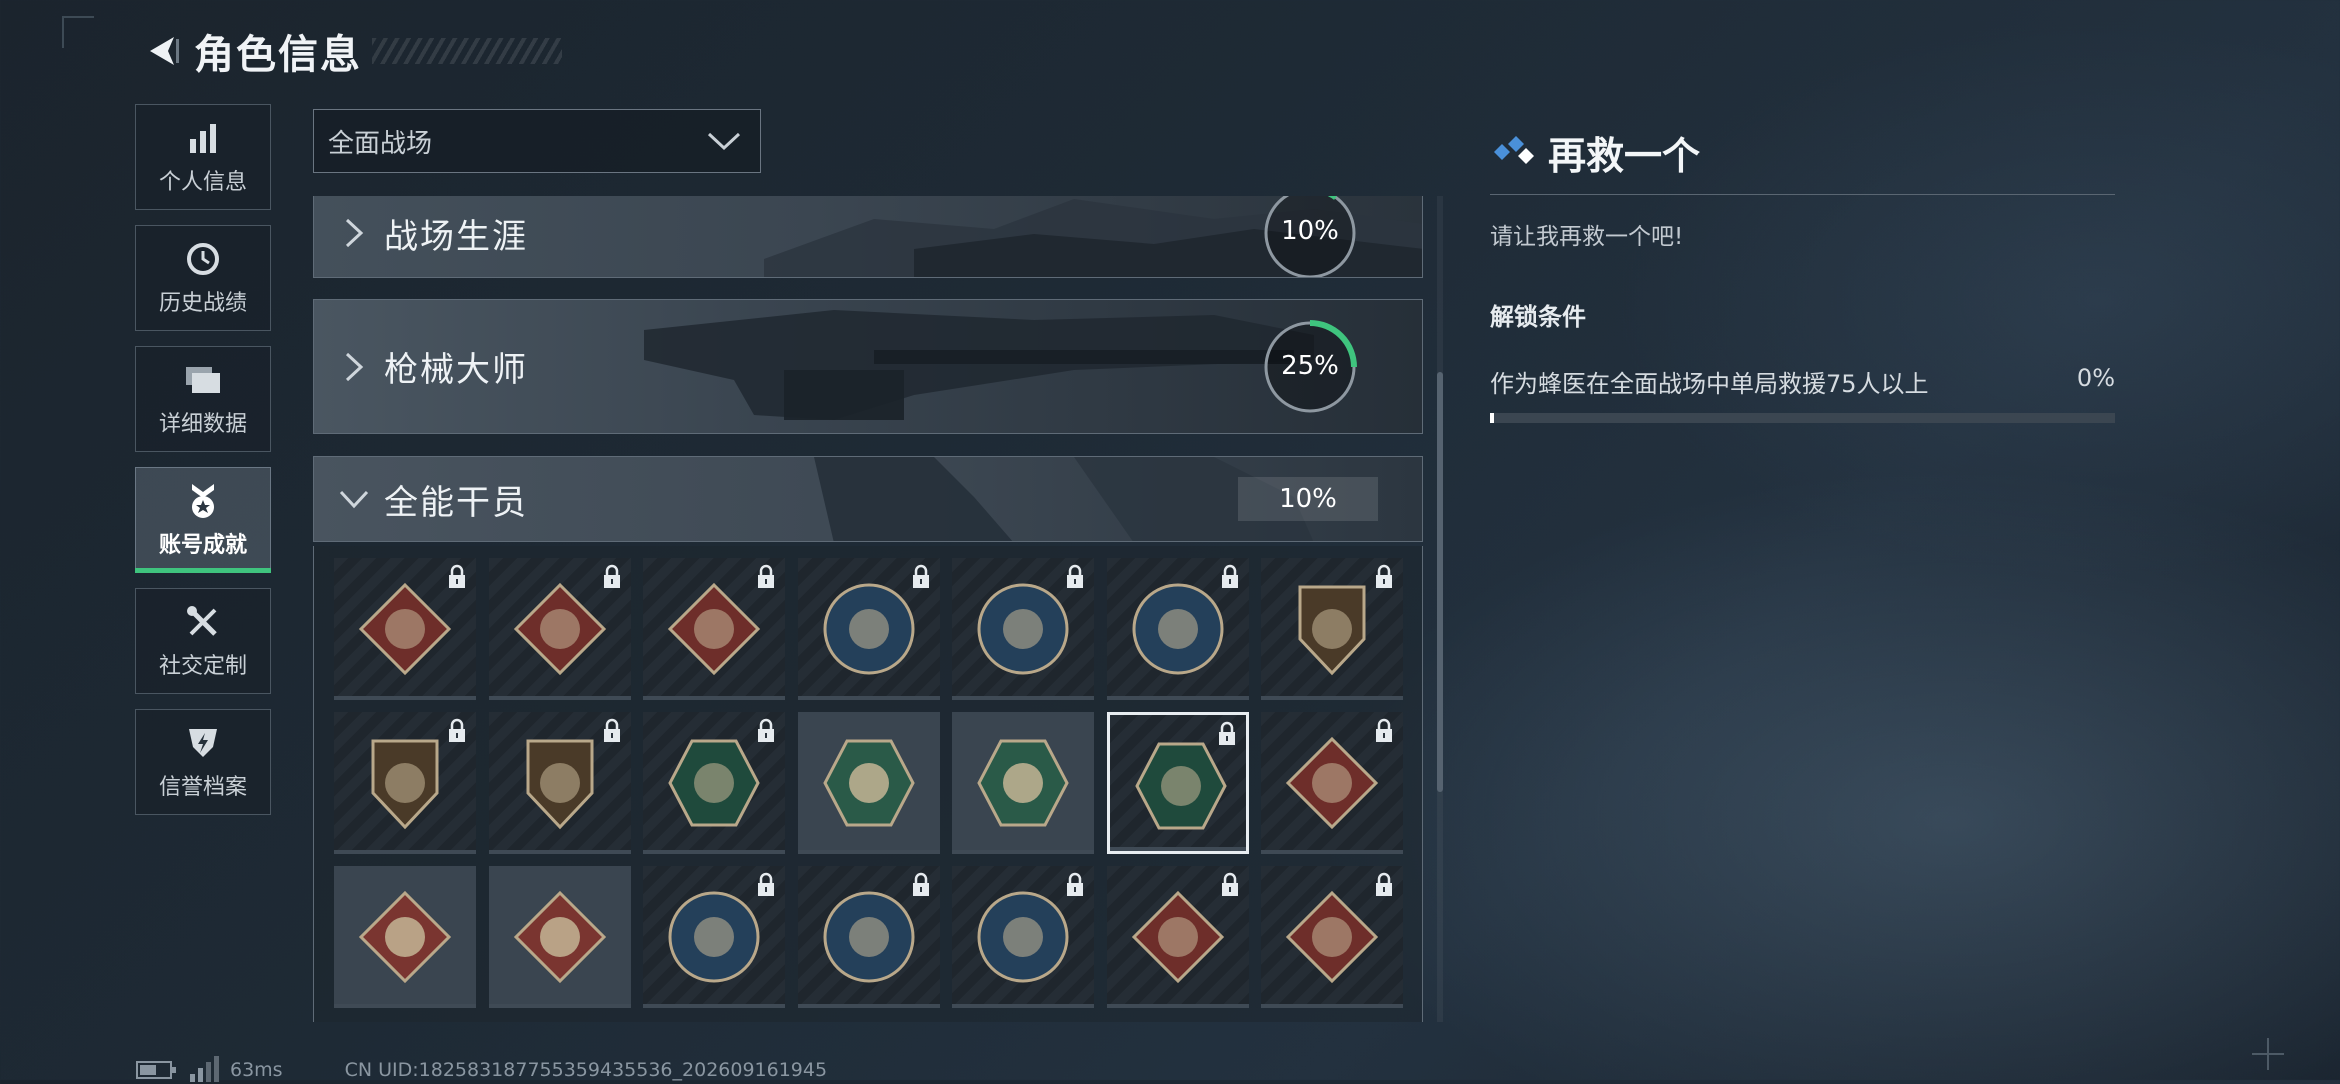 The image size is (2340, 1084). What do you see at coordinates (203, 399) in the screenshot?
I see `sidebar-item-detailed-data: 详细数据` at bounding box center [203, 399].